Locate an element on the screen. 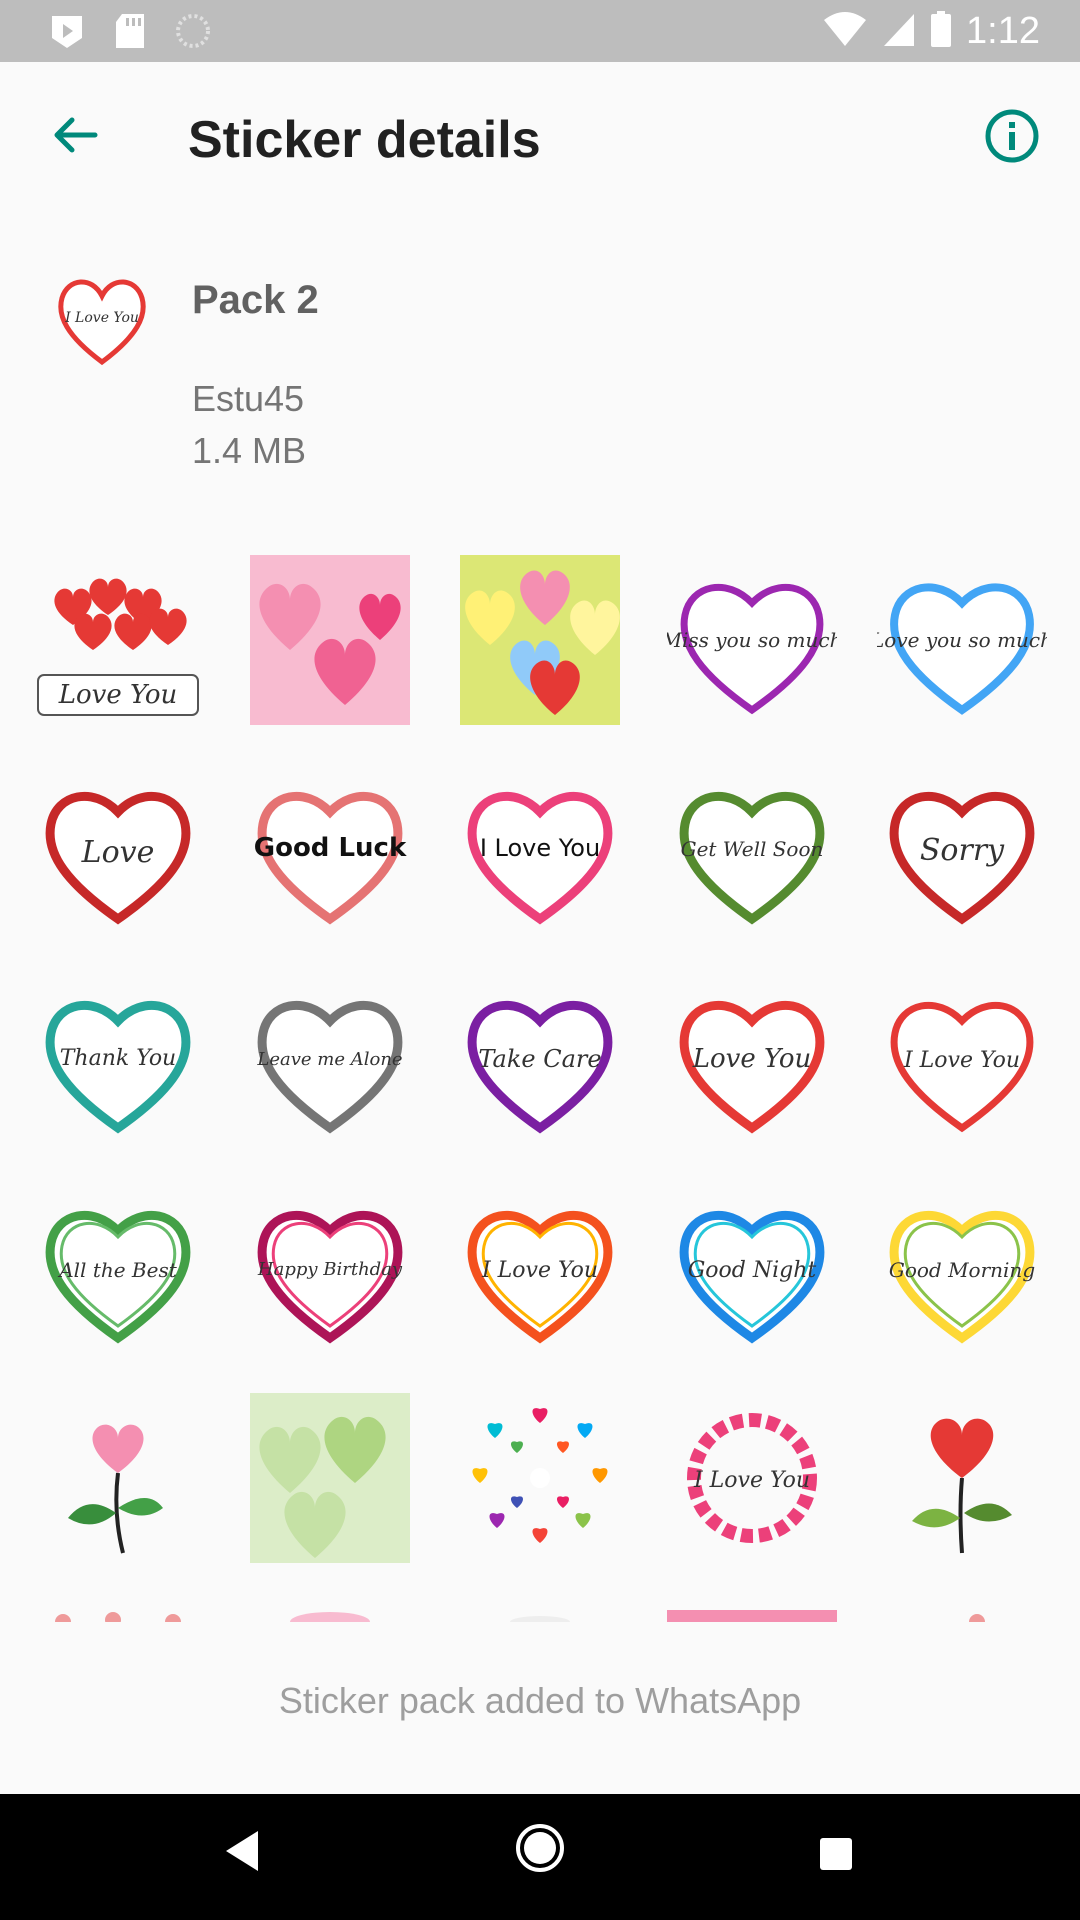 The image size is (1080, 1920). green-hearts-icon is located at coordinates (330, 1478).